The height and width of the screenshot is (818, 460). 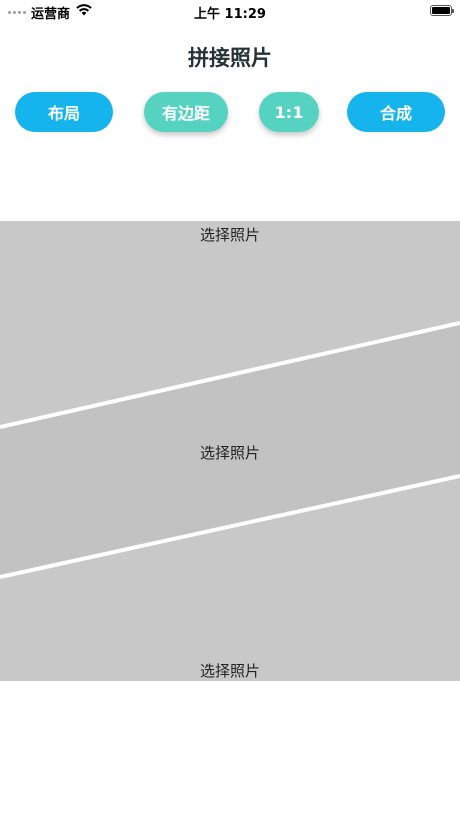 I want to click on aspect-ratio-button: 1:1, so click(x=289, y=112).